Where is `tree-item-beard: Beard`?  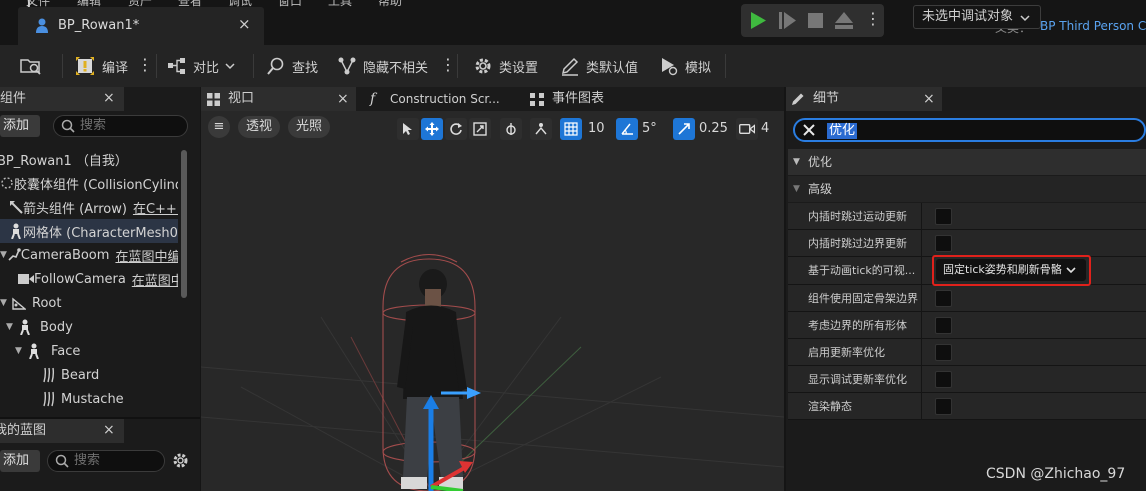 tree-item-beard: Beard is located at coordinates (89, 375).